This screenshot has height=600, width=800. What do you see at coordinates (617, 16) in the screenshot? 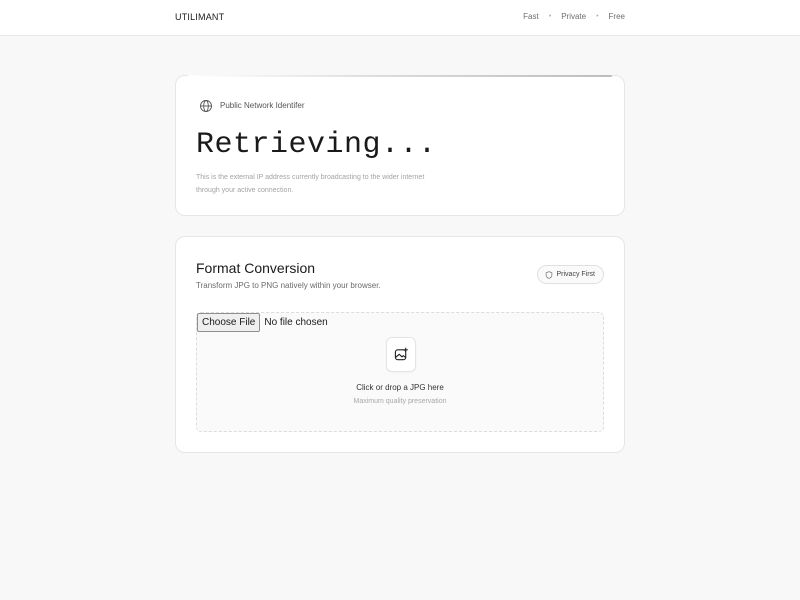
I see `nav-item-free: Free` at bounding box center [617, 16].